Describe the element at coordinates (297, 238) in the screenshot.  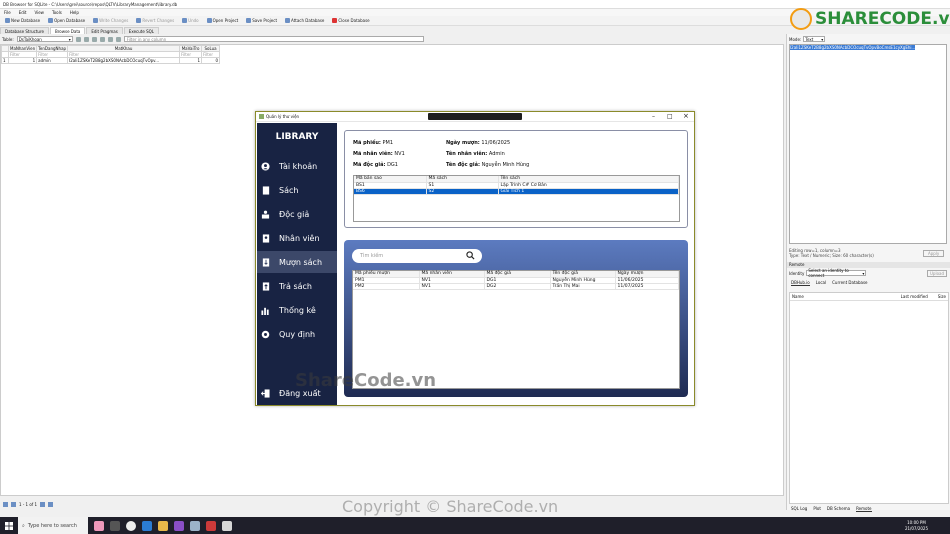
I see `sidebar-item-staff: Nhân viên` at that location.